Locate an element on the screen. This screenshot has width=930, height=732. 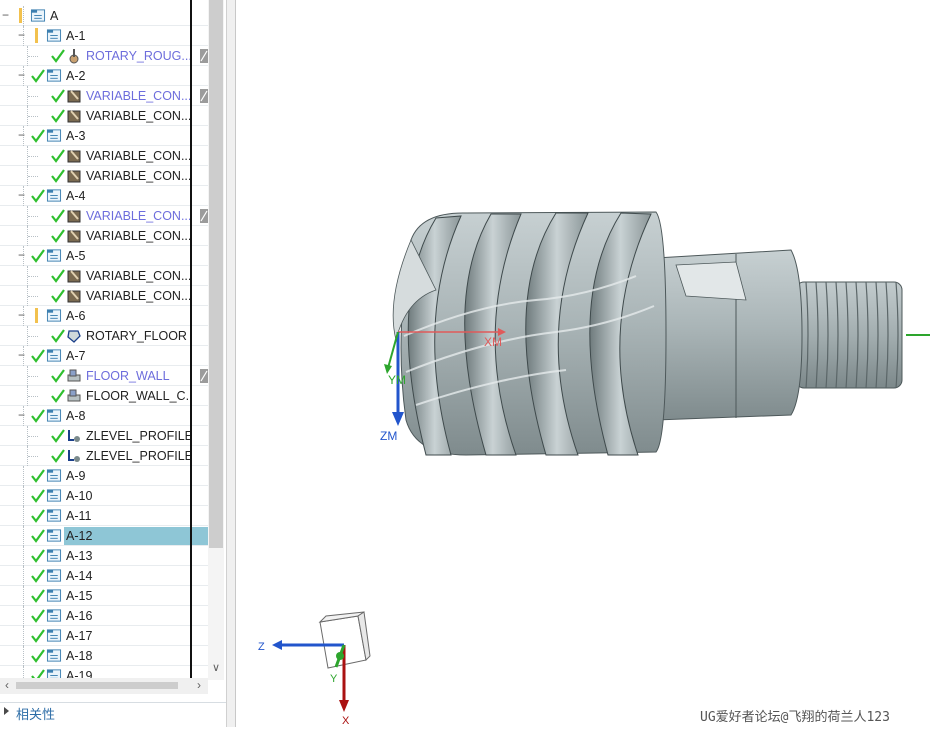
program-group-row: A-13 is located at coordinates (104, 556).